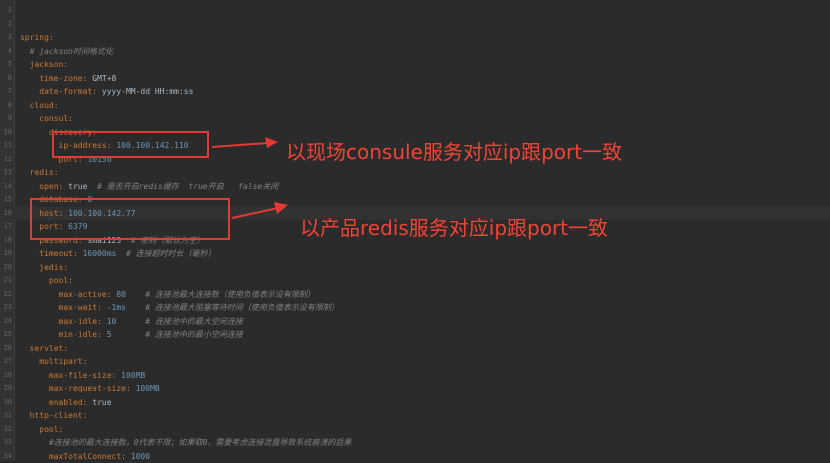 The width and height of the screenshot is (830, 463). I want to click on code-line: 3 spring:, so click(280, 38).